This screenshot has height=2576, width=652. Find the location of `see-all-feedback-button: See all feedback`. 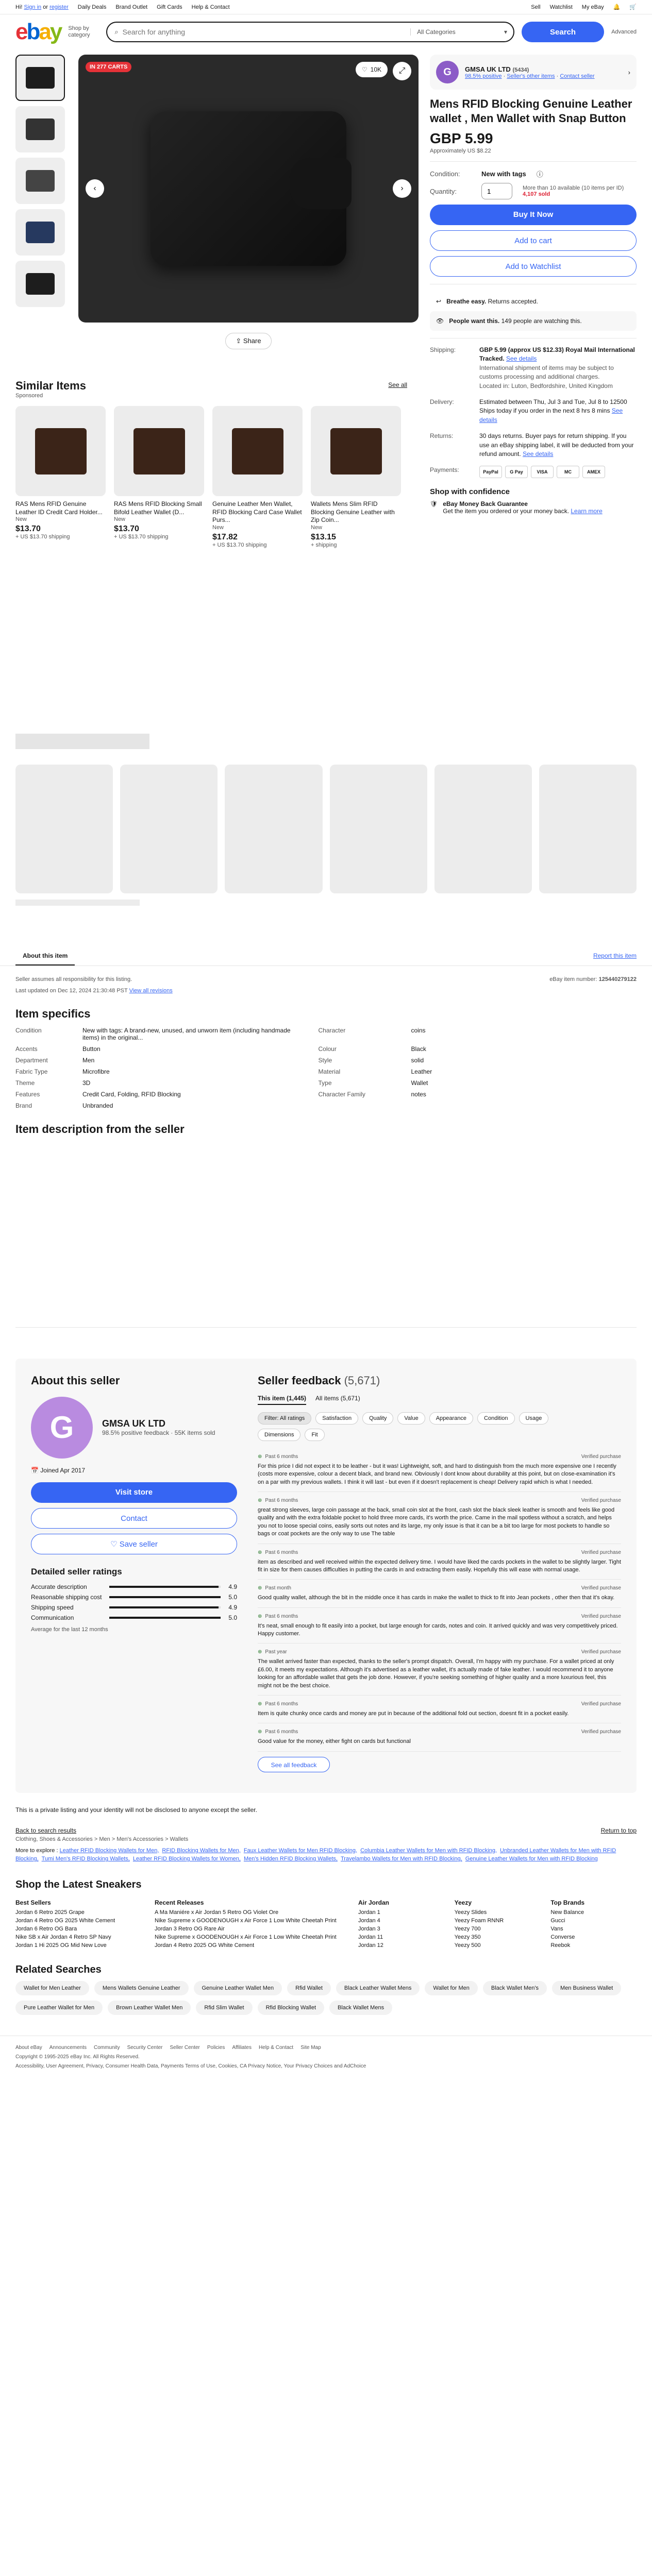

see-all-feedback-button: See all feedback is located at coordinates (294, 1764).